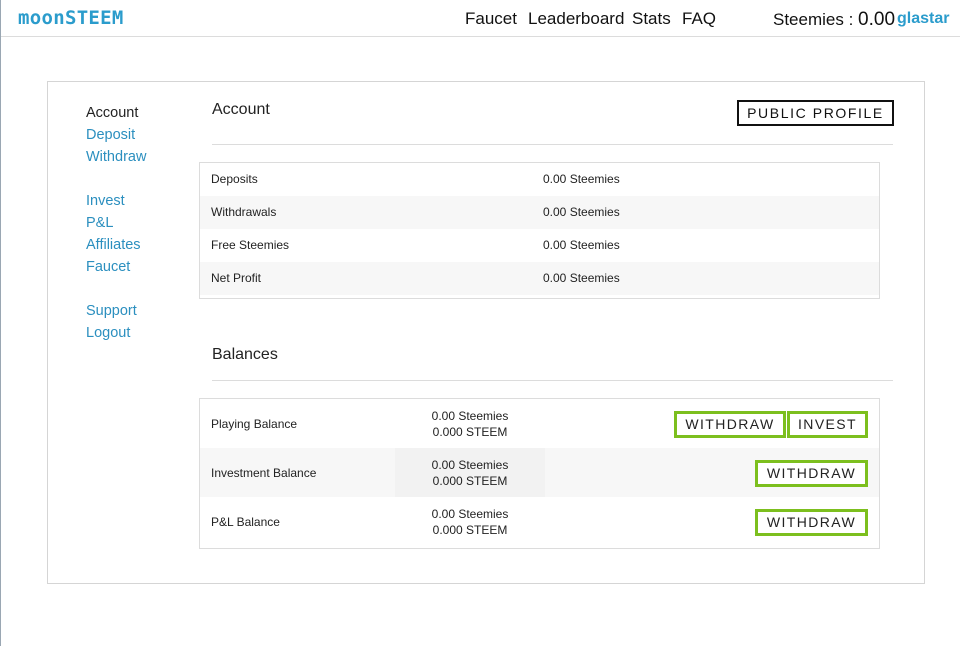 This screenshot has height=646, width=960. What do you see at coordinates (245, 354) in the screenshot?
I see `balances-section-title: Balances` at bounding box center [245, 354].